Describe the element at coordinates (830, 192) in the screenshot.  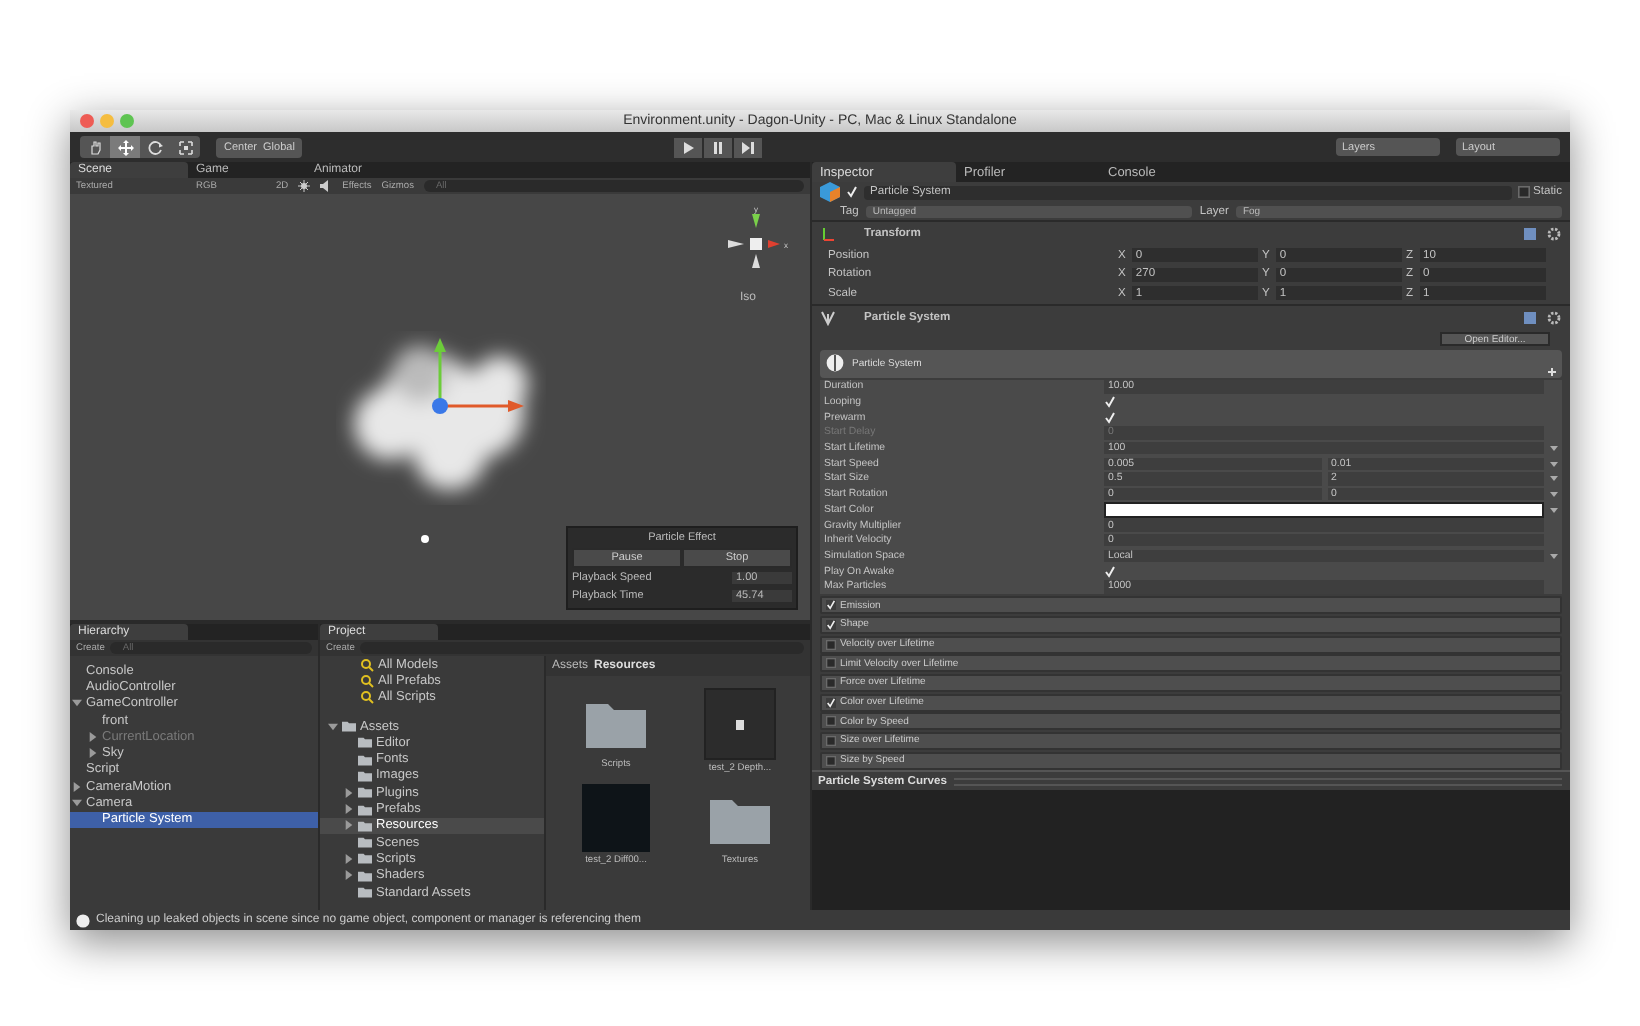
I see `cube-icon` at that location.